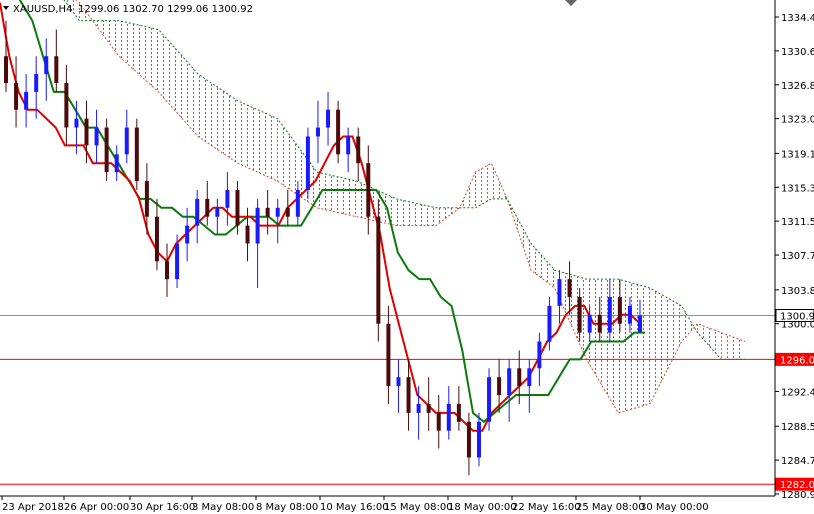 Image resolution: width=814 pixels, height=514 pixels. What do you see at coordinates (354, 507) in the screenshot?
I see `time-tick-label: 10 May 16:00` at bounding box center [354, 507].